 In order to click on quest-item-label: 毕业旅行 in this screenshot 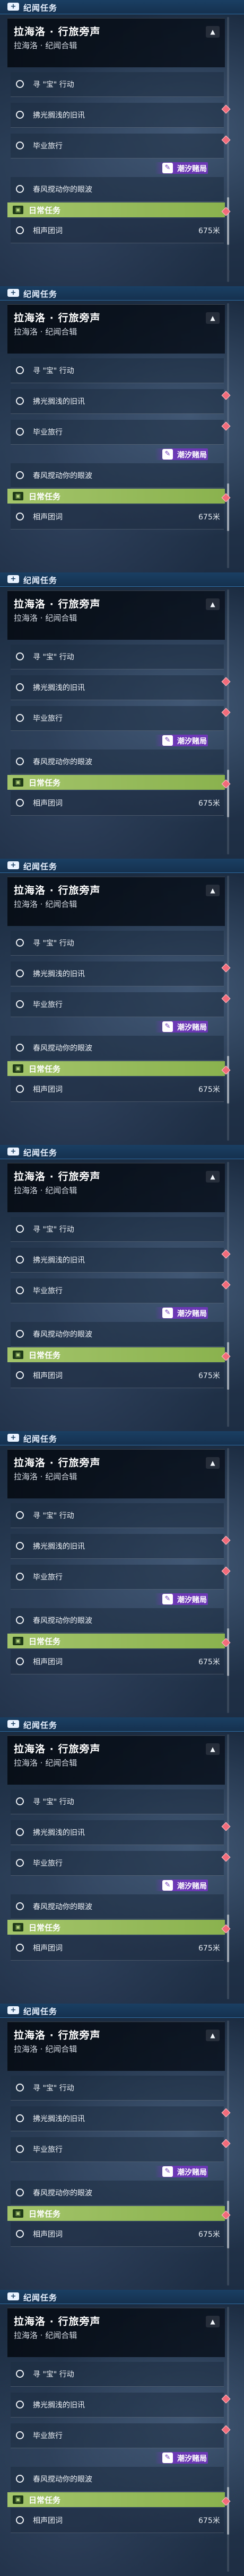, I will do `click(48, 1863)`.